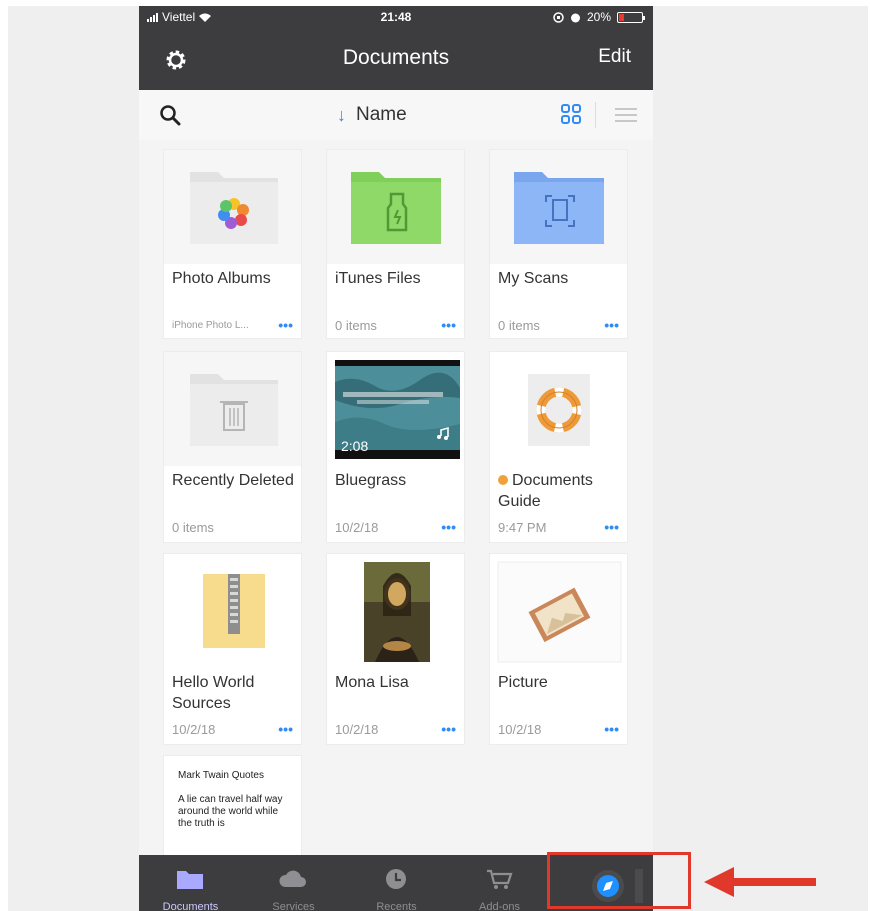 The image size is (870, 911). I want to click on status-bar: Viettel 21:48 20%, so click(396, 17).